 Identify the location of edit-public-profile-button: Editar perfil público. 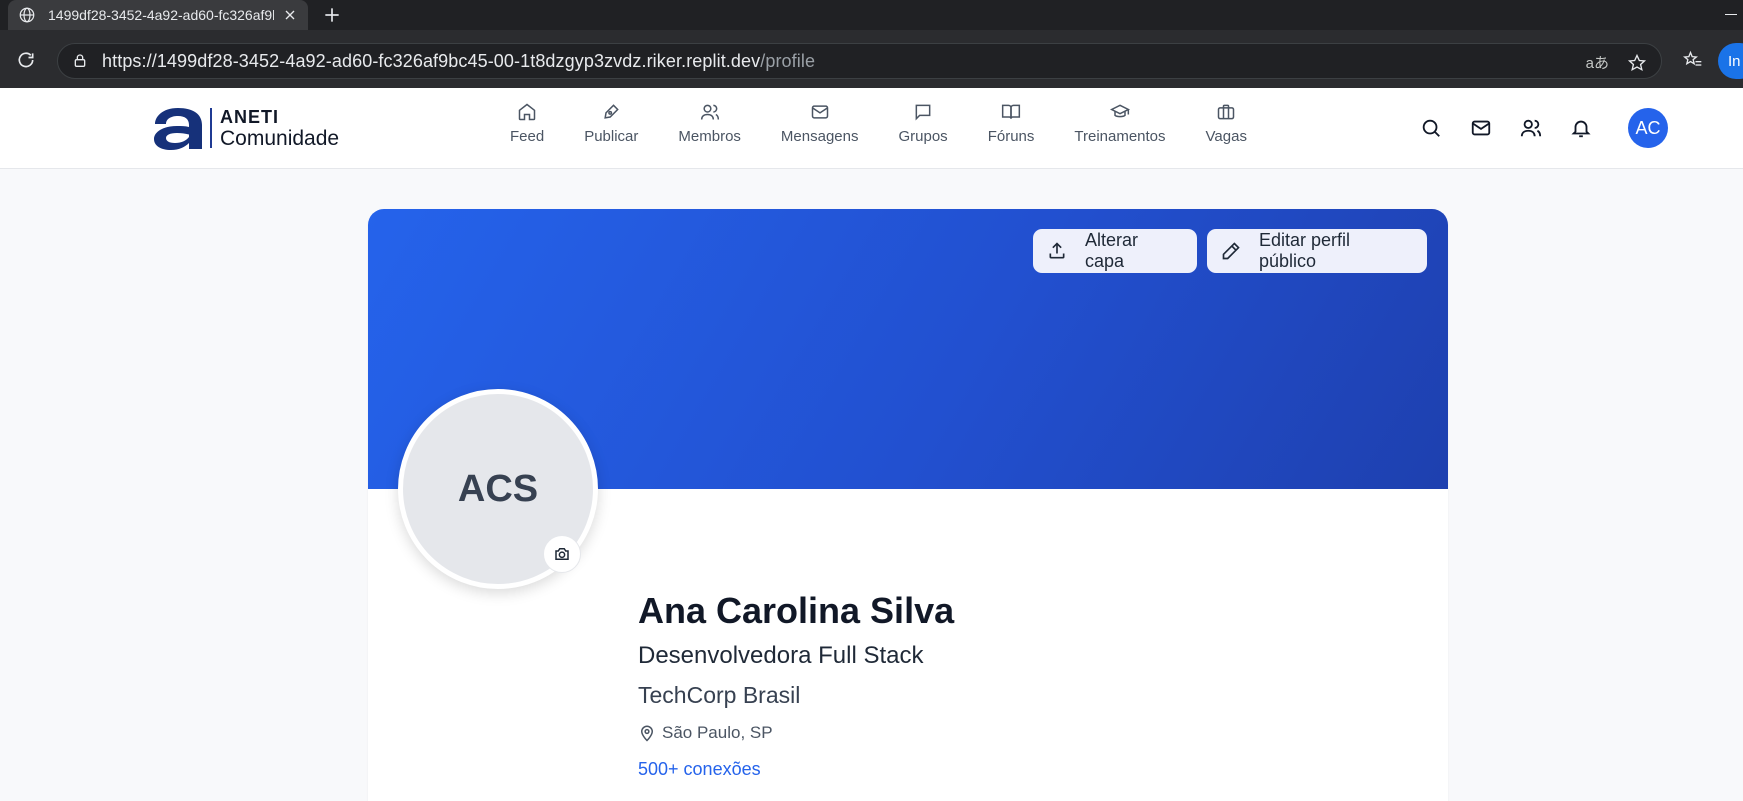
(1317, 251).